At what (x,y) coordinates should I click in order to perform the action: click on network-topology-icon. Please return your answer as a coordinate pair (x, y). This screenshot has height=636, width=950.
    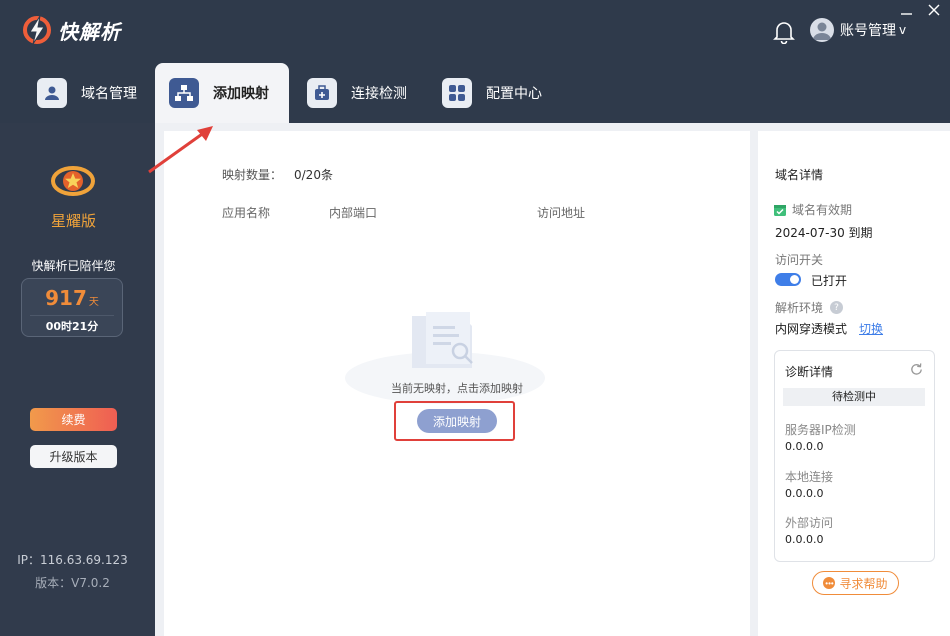
    Looking at the image, I should click on (184, 93).